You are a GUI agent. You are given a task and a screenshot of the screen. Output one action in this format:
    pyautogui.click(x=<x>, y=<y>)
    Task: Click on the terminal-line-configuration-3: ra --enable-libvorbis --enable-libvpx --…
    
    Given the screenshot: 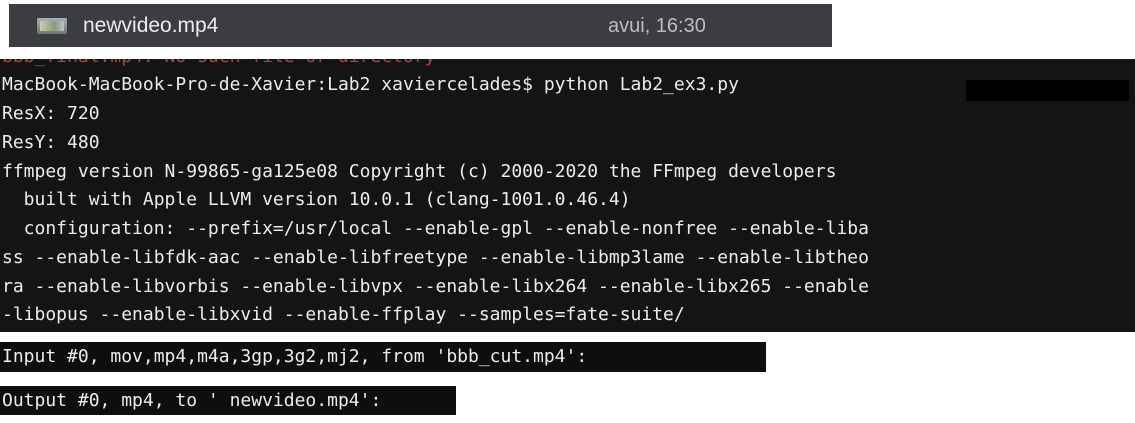 What is the action you would take?
    pyautogui.click(x=435, y=286)
    